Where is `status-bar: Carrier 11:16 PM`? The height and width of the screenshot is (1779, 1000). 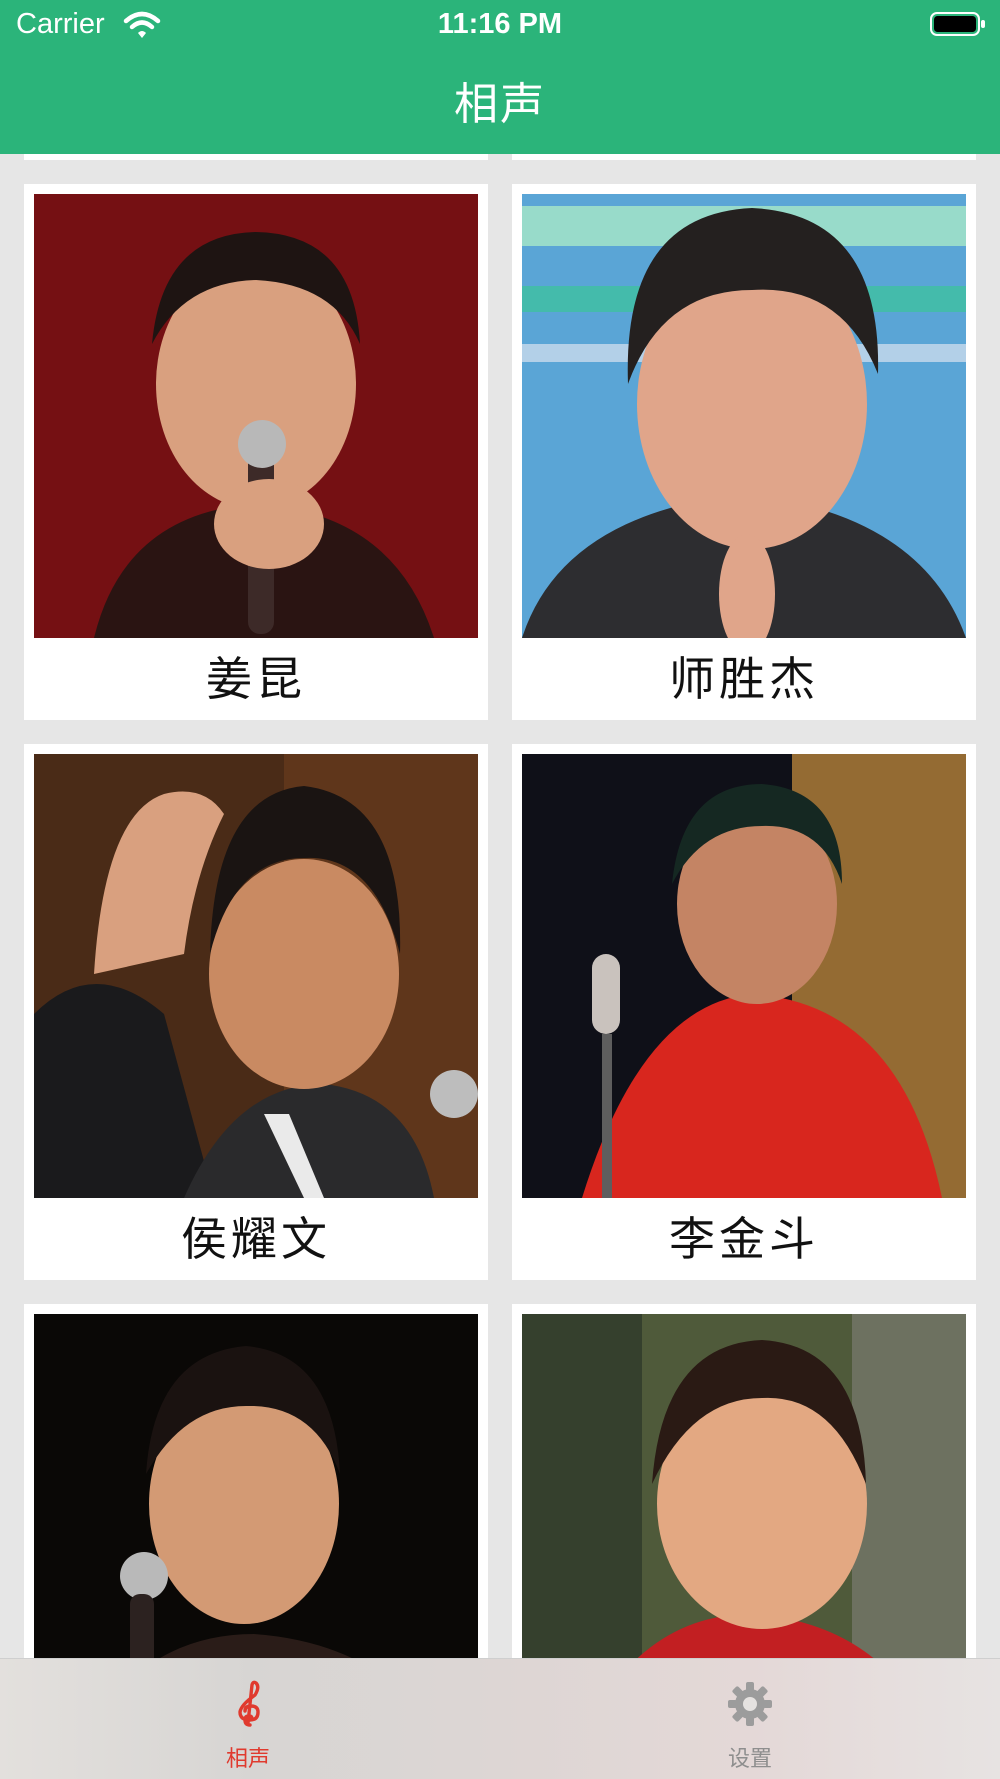 status-bar: Carrier 11:16 PM is located at coordinates (500, 25).